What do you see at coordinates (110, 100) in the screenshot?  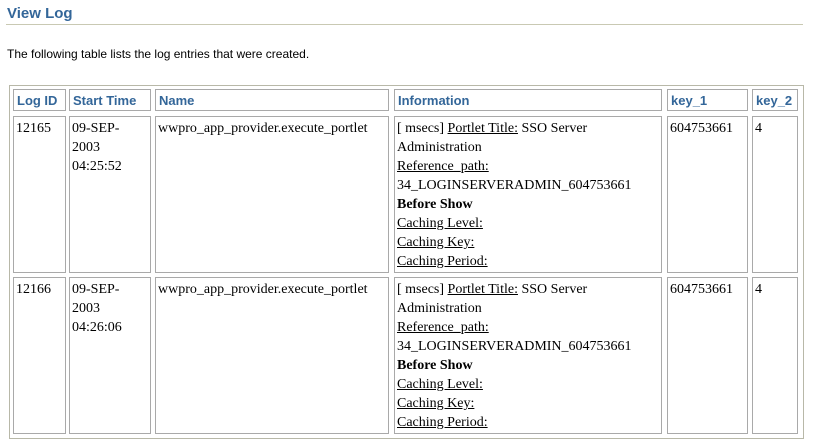 I see `header-start-time: Start Time` at bounding box center [110, 100].